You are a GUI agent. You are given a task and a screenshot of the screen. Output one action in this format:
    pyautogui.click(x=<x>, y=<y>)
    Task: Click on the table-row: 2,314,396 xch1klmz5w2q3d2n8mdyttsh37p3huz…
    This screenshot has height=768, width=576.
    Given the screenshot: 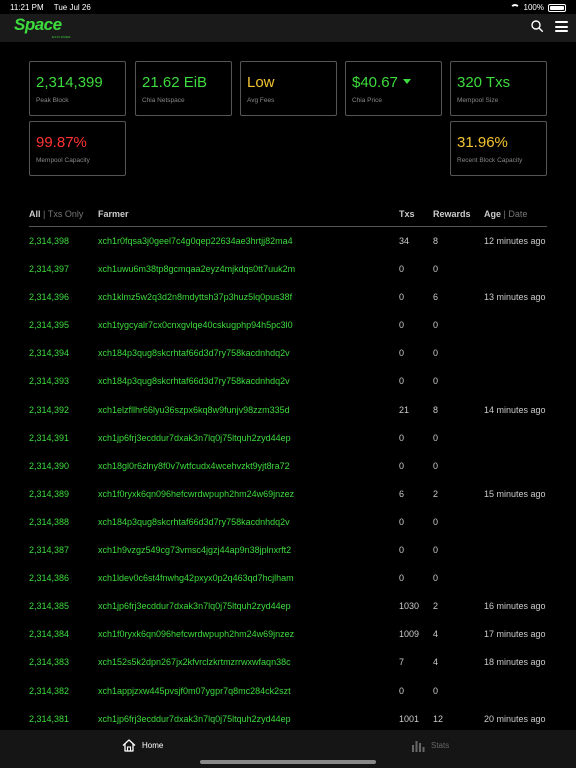 What is the action you would take?
    pyautogui.click(x=288, y=297)
    